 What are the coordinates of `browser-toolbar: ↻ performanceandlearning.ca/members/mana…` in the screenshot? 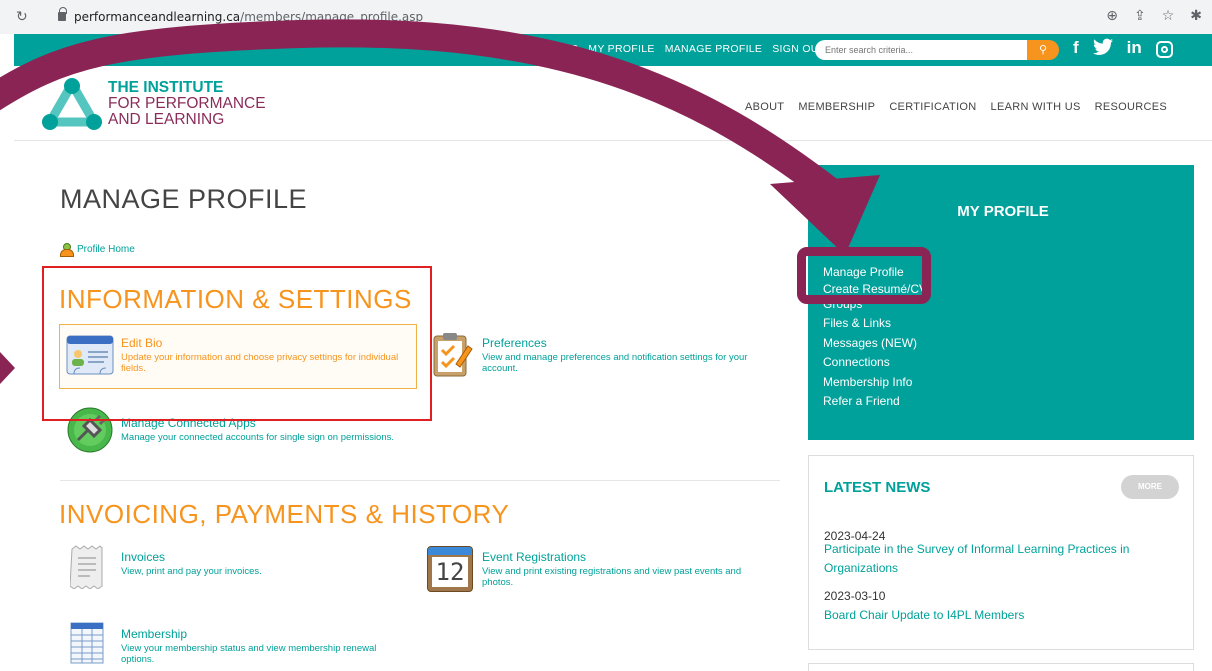 It's located at (606, 17).